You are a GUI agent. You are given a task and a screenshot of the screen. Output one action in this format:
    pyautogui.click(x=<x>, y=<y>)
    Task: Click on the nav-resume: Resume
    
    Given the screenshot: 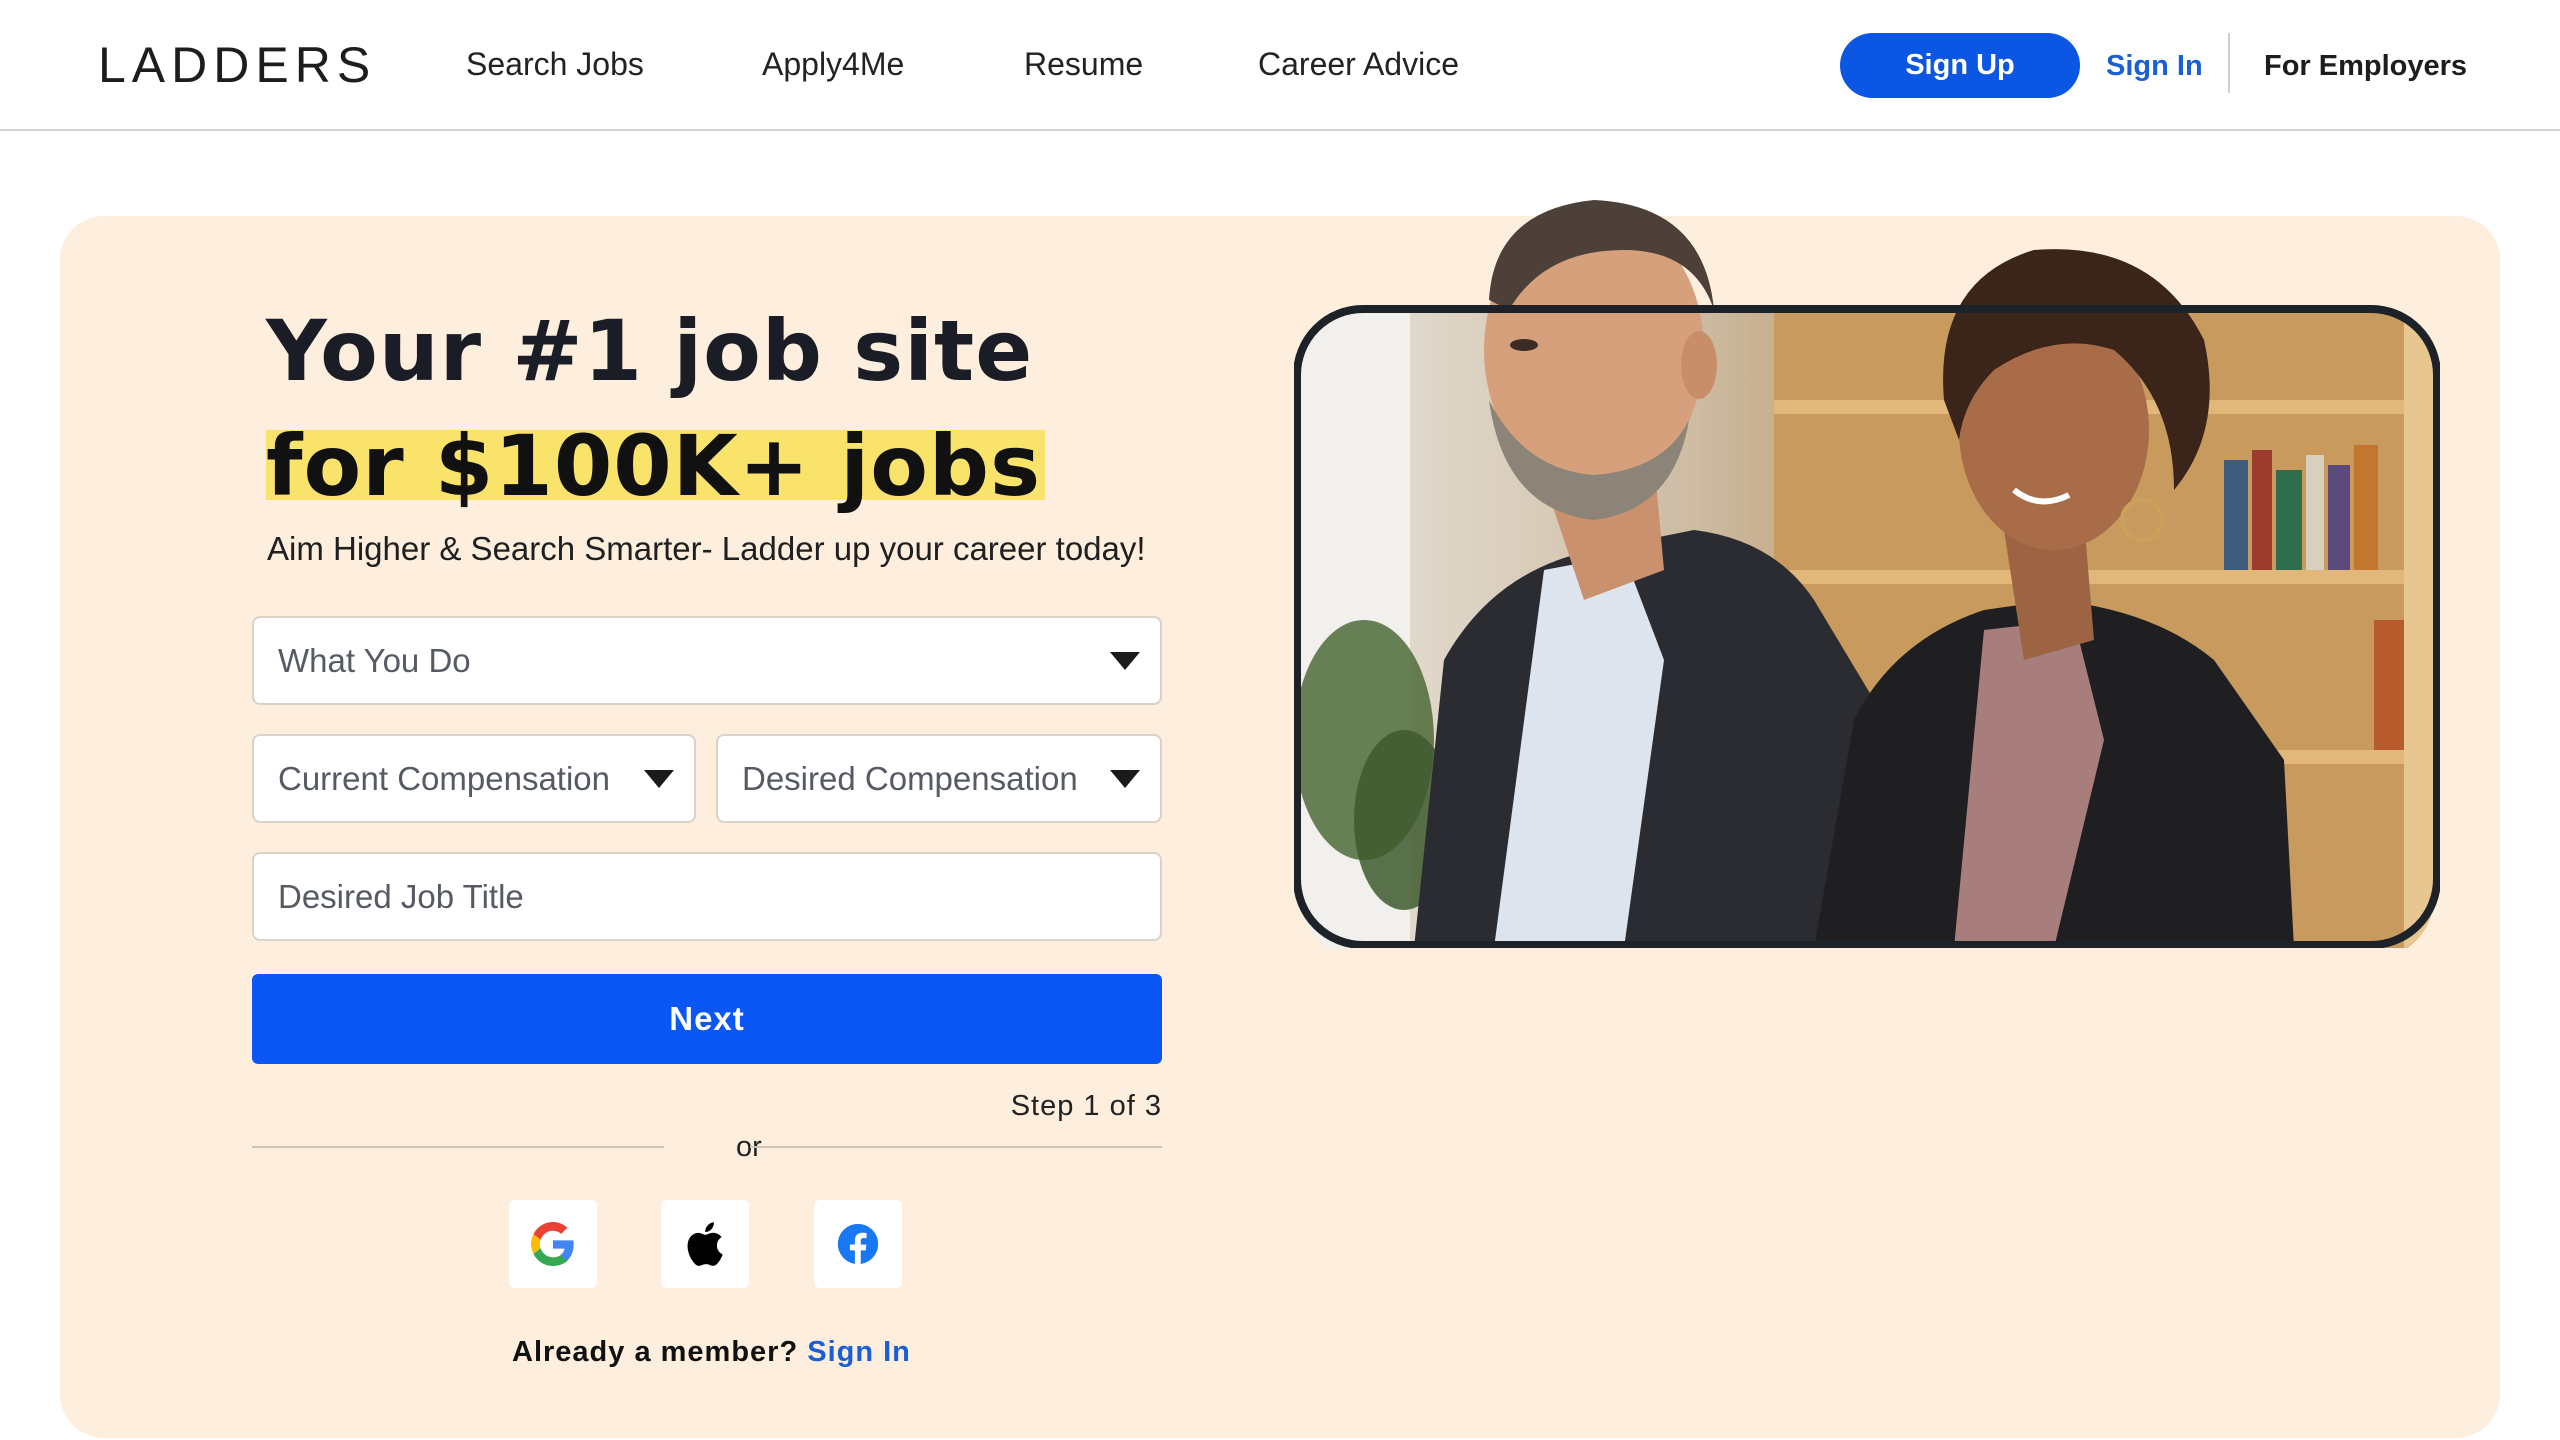 What is the action you would take?
    pyautogui.click(x=1083, y=64)
    